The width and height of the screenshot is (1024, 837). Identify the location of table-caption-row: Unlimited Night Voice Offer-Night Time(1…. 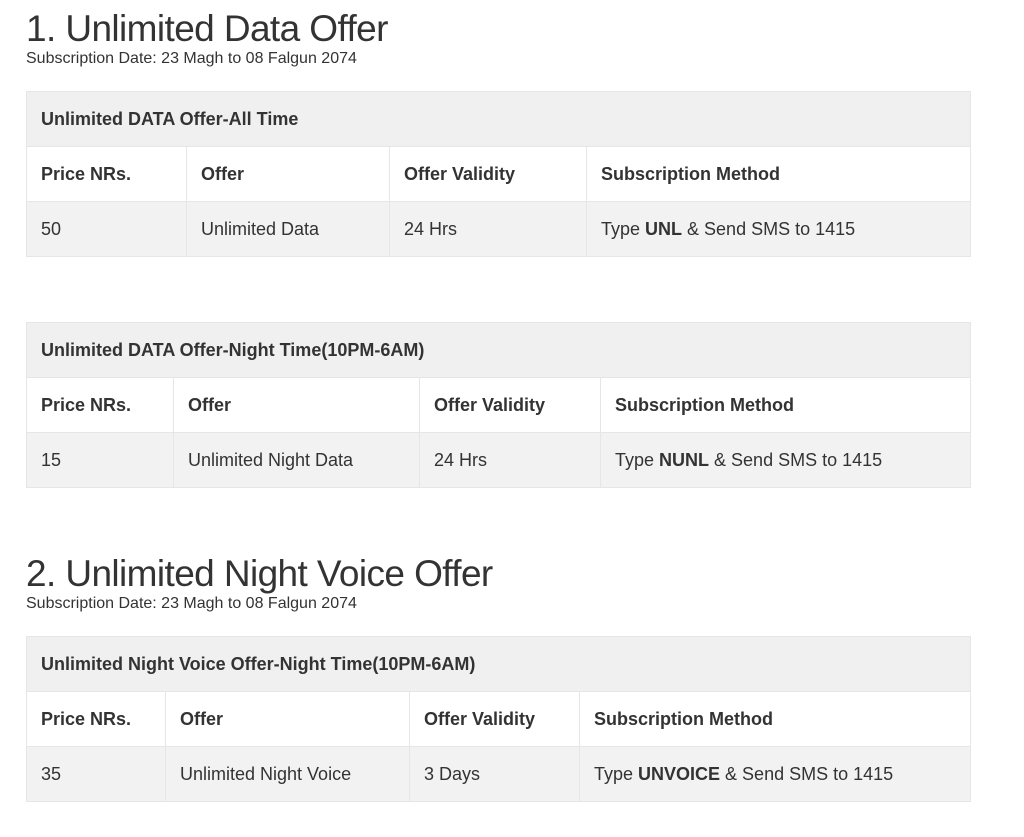
(498, 664).